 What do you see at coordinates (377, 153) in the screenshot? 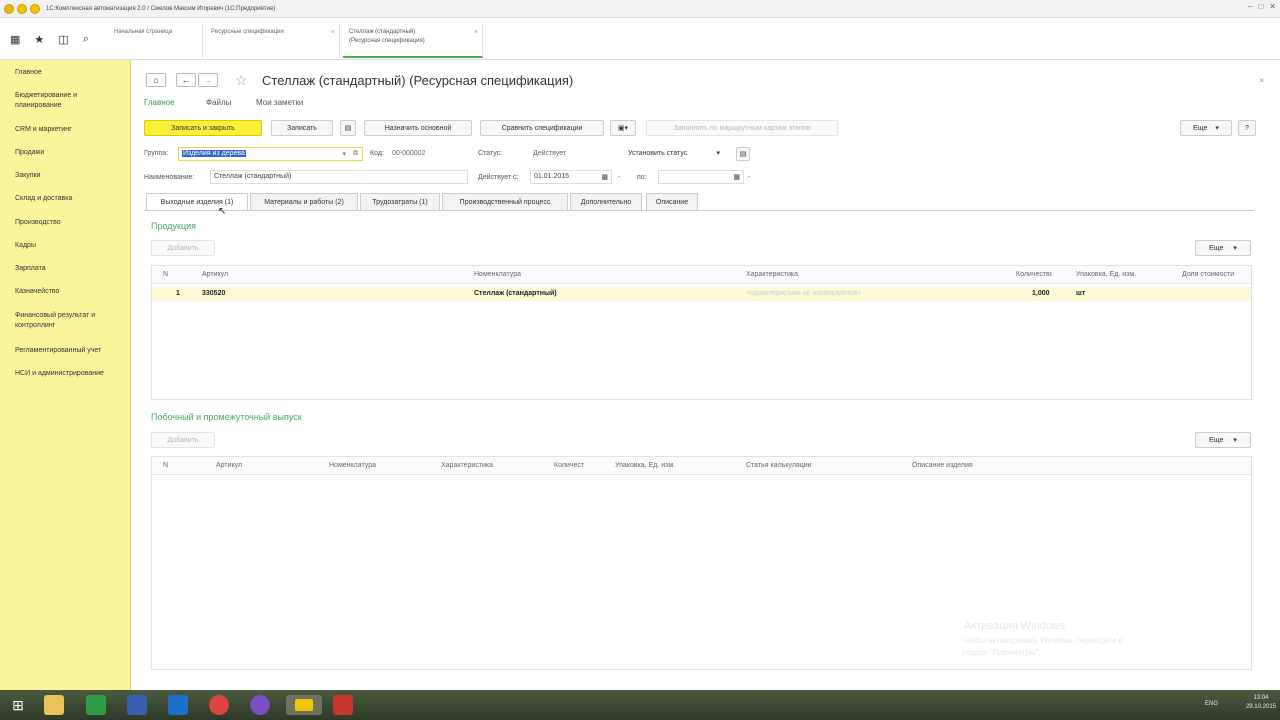
I see `code-label: Код:` at bounding box center [377, 153].